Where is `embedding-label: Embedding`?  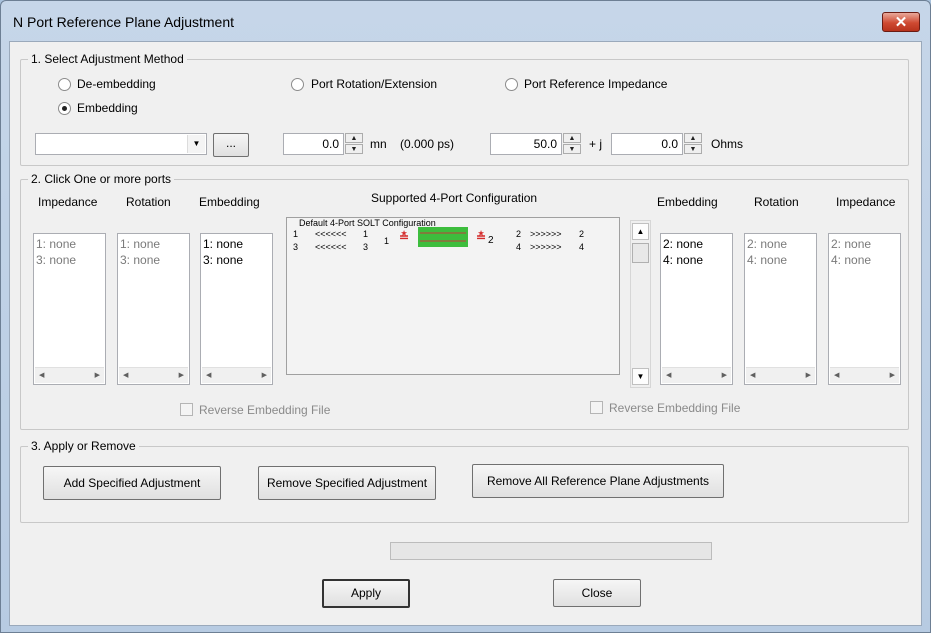 embedding-label: Embedding is located at coordinates (107, 108).